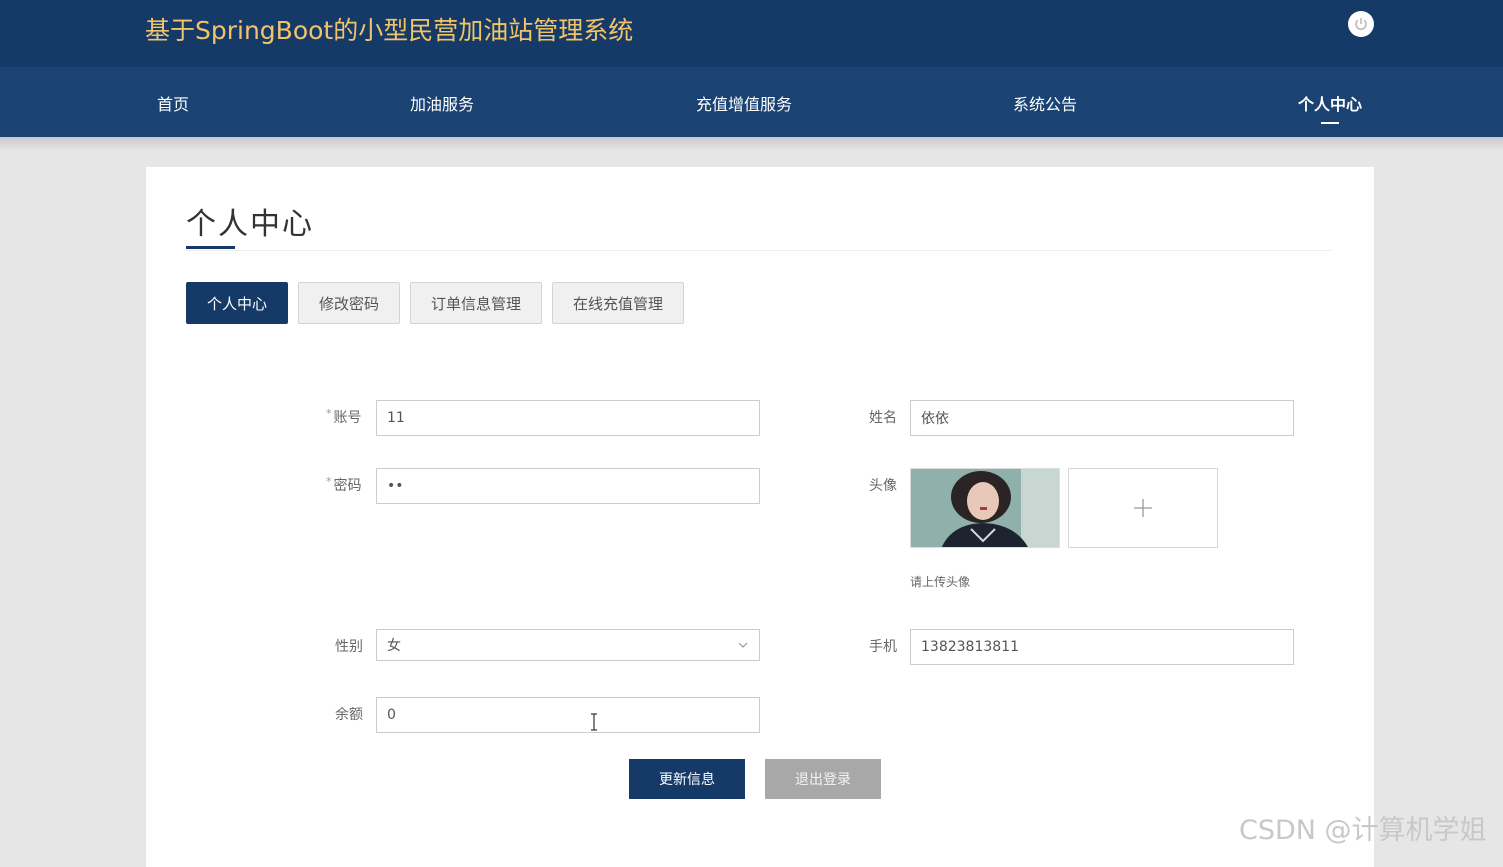 Image resolution: width=1503 pixels, height=867 pixels. I want to click on gender-select: 女, so click(568, 645).